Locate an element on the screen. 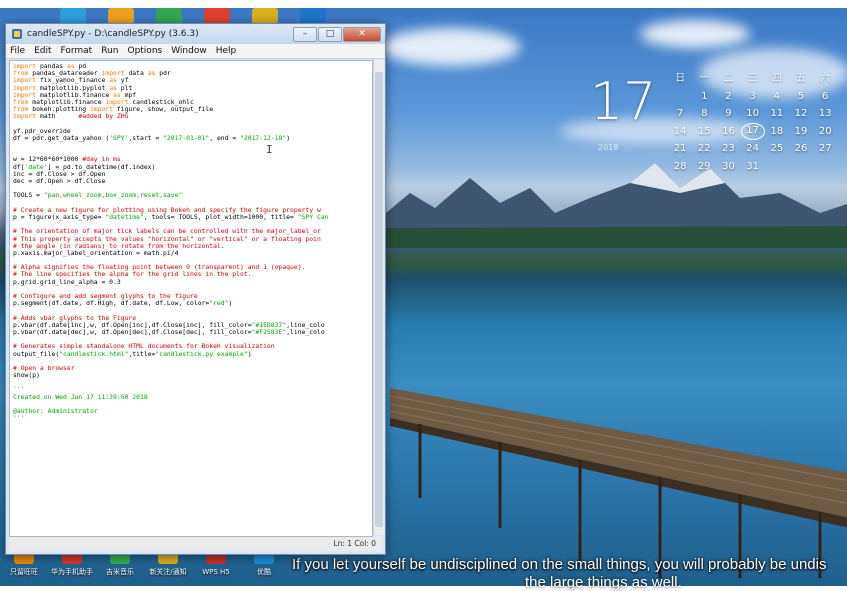 This screenshot has height=591, width=847. code-line: import matplotlib.pyplot as plt is located at coordinates (192, 88).